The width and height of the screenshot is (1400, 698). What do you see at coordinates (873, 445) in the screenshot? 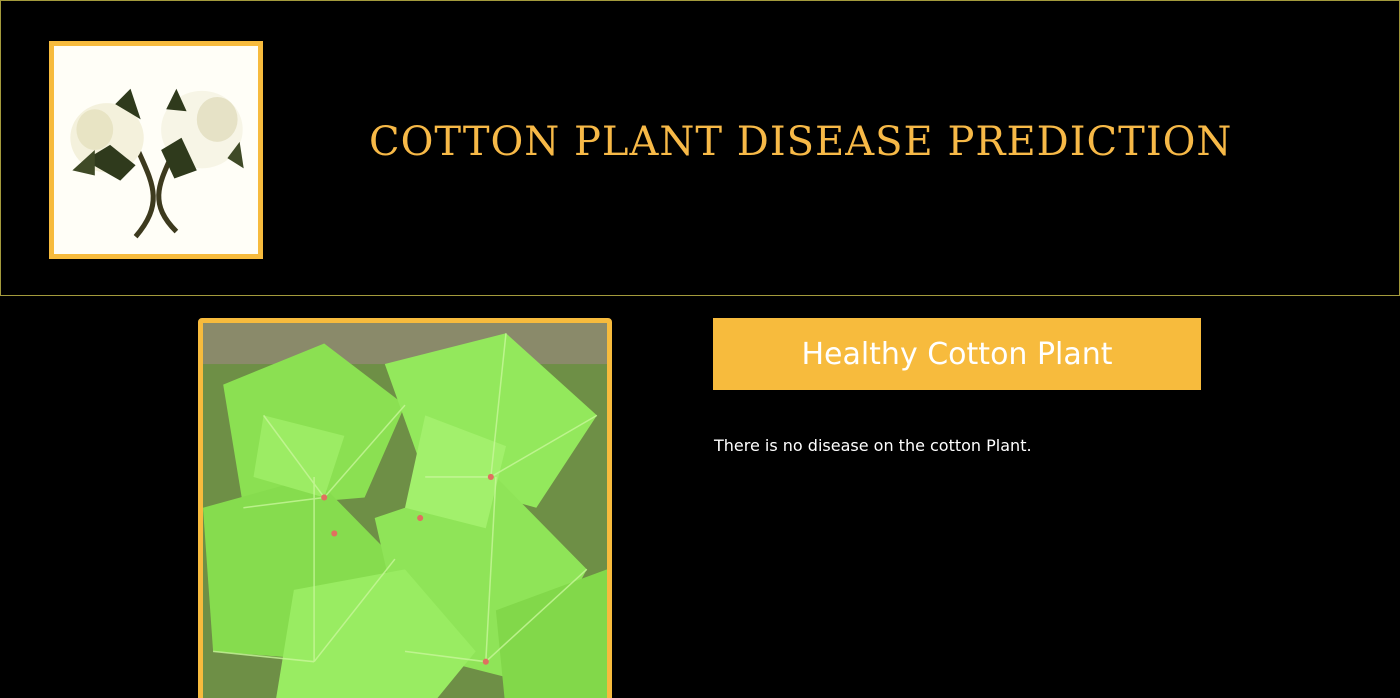
I see `prediction-description: There is no disease on the cotton Plant.` at bounding box center [873, 445].